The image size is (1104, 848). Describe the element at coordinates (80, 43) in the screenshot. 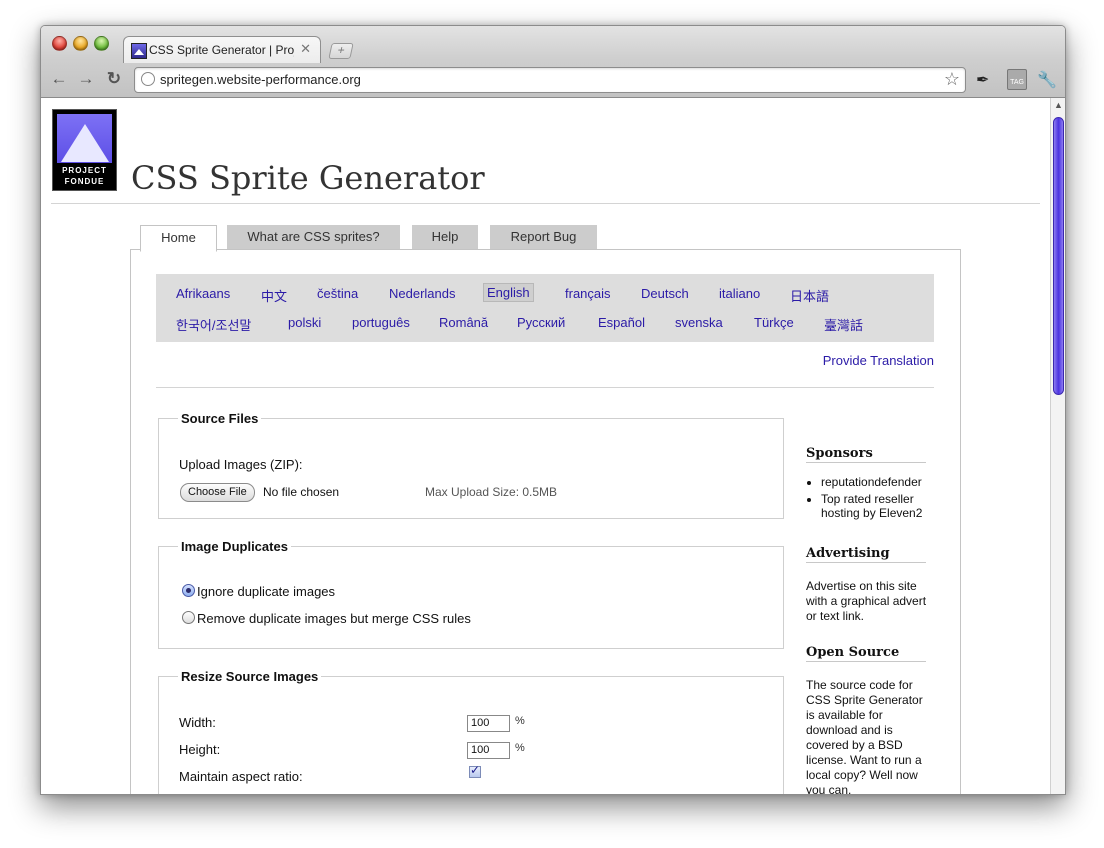

I see `minimize-window-button` at that location.